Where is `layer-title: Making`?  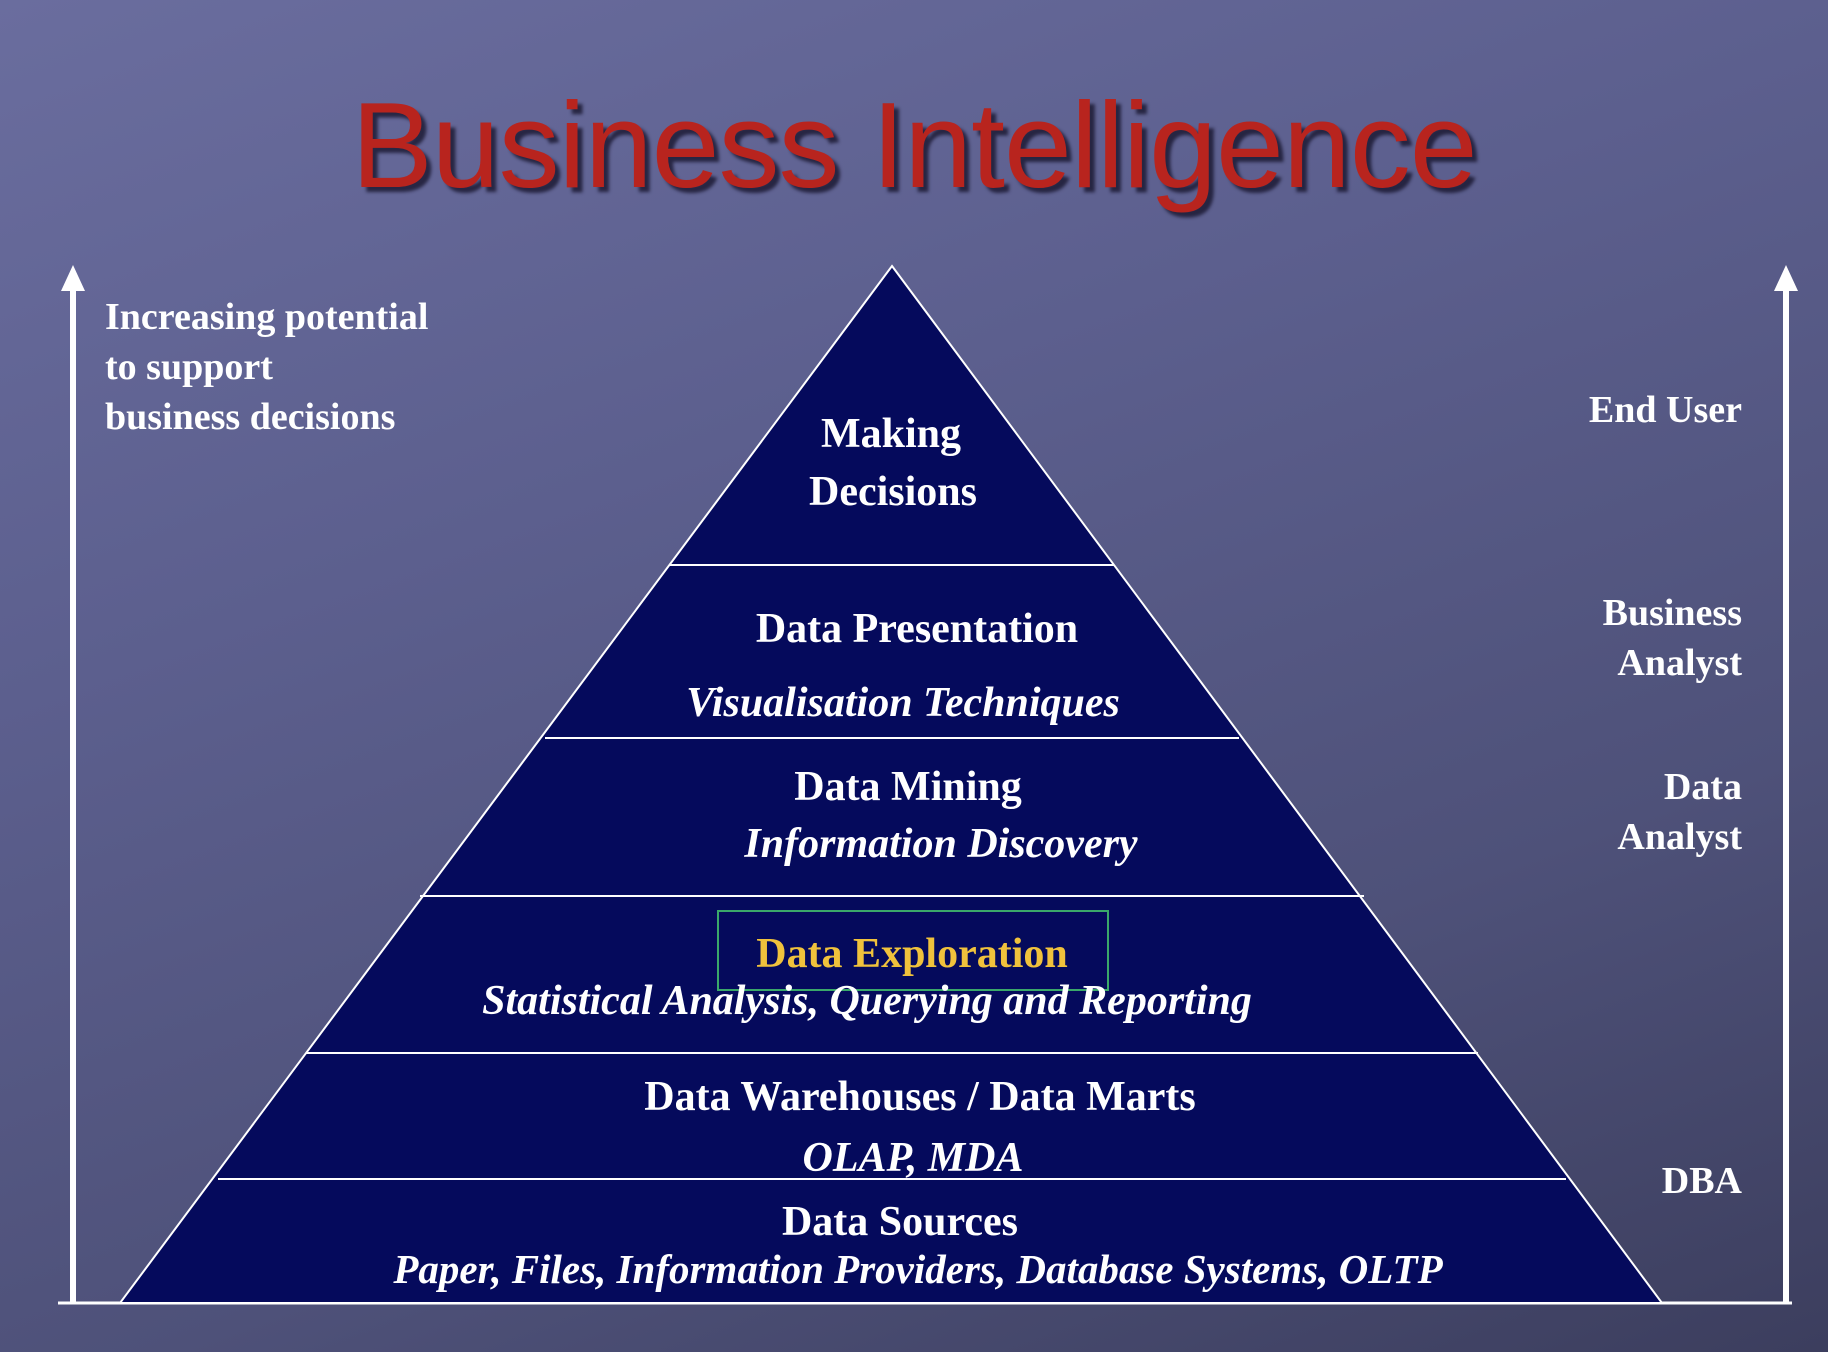
layer-title: Making is located at coordinates (891, 434).